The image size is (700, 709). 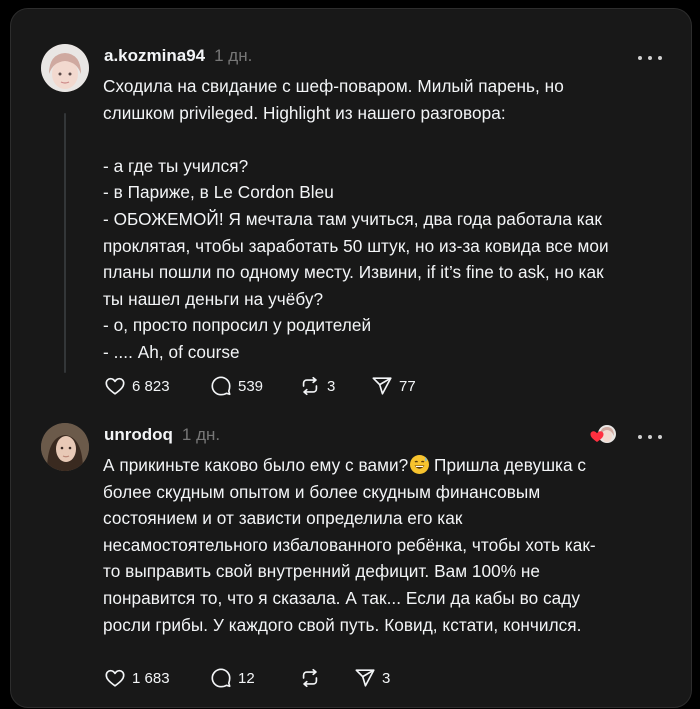 I want to click on action-bar: 1 683 12 3, so click(x=304, y=678).